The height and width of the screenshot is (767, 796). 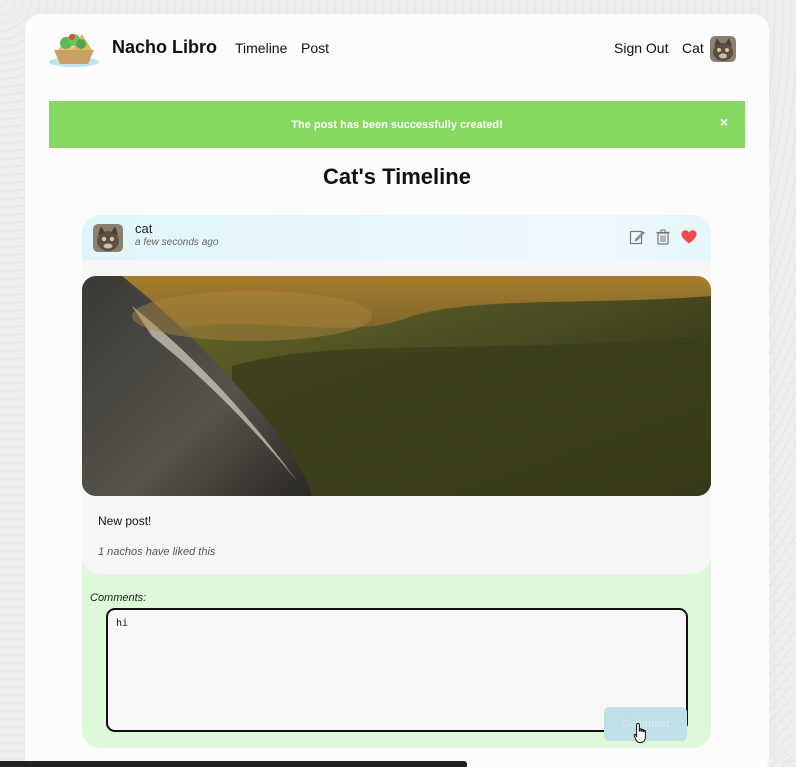 What do you see at coordinates (233, 764) in the screenshot?
I see `taskbar-strip` at bounding box center [233, 764].